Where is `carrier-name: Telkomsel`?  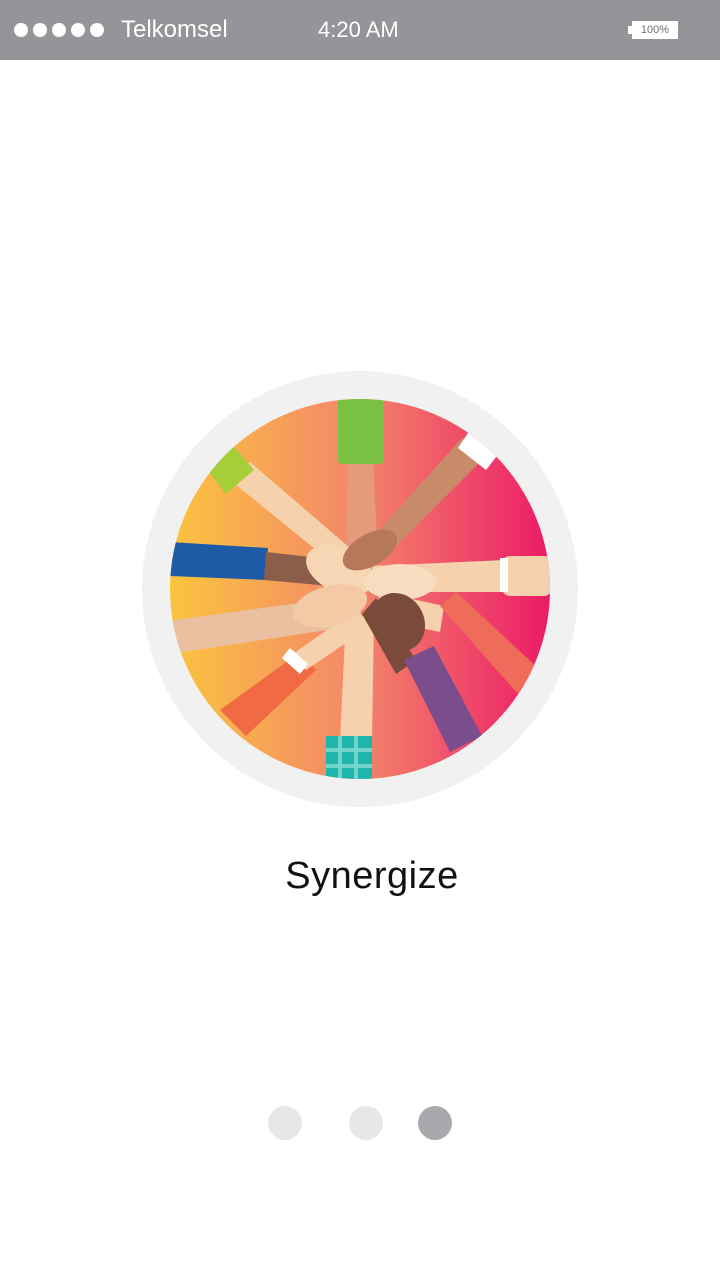 carrier-name: Telkomsel is located at coordinates (174, 29).